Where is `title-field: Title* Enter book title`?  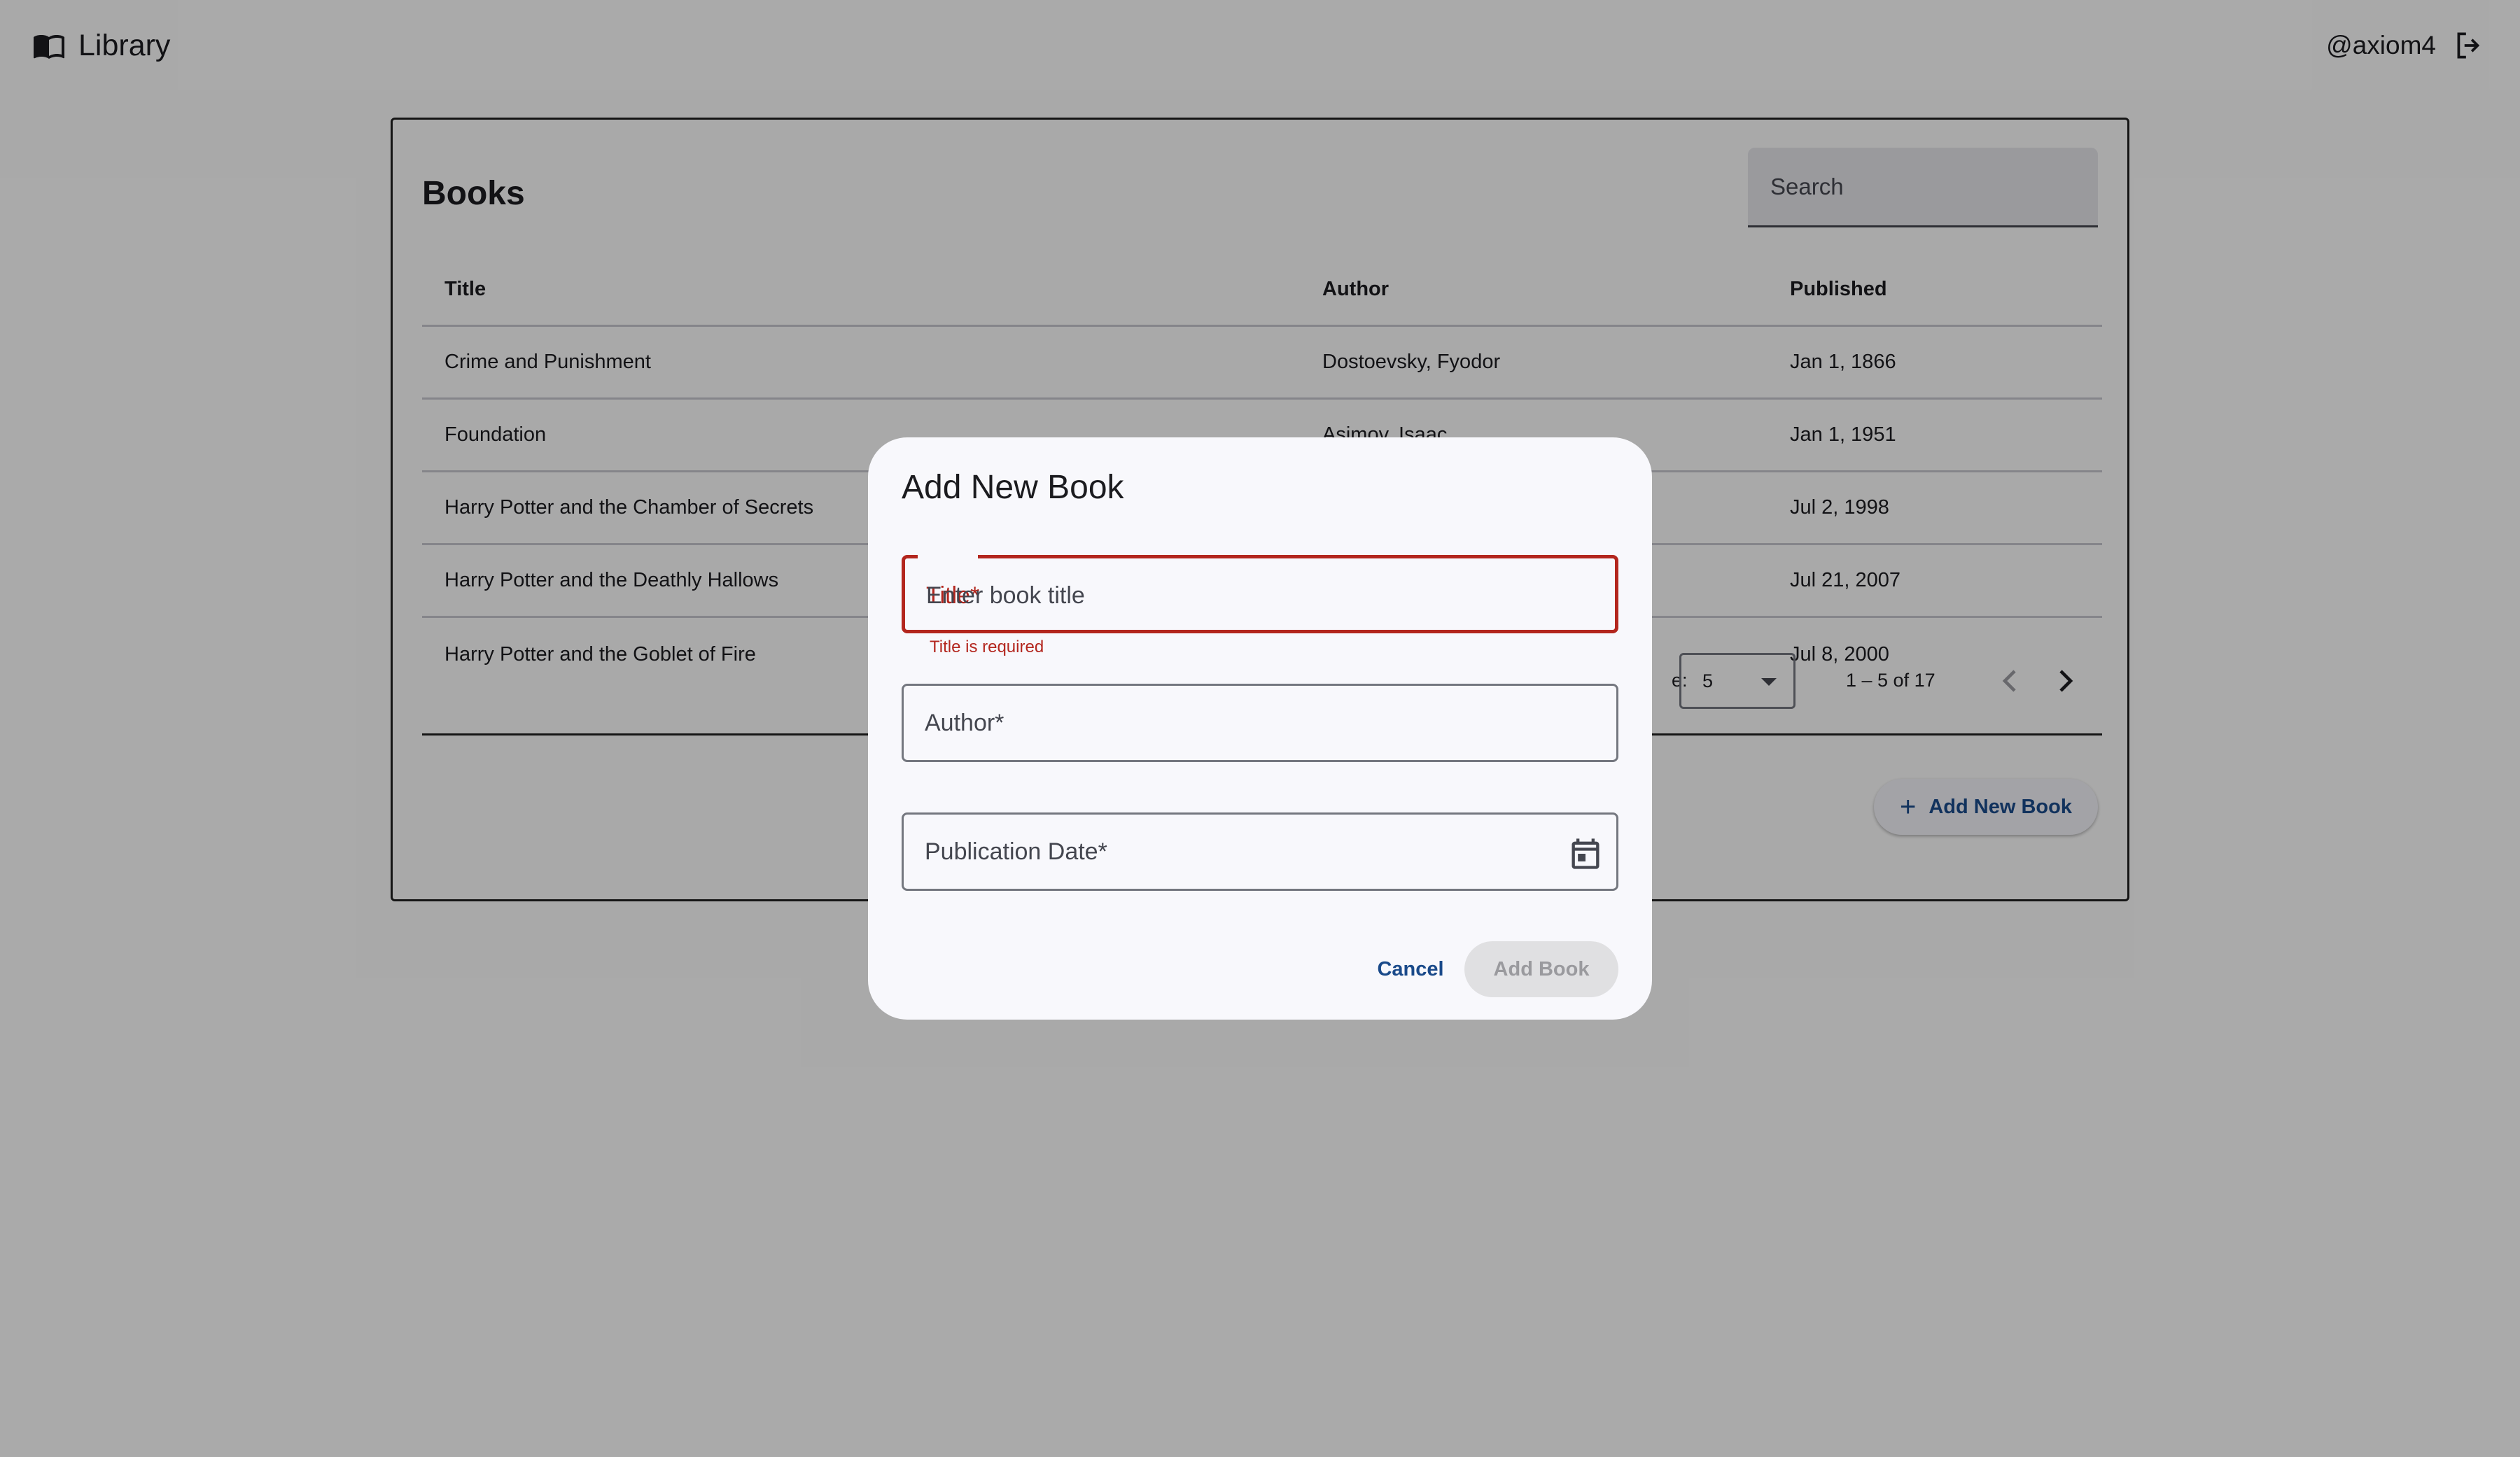 title-field: Title* Enter book title is located at coordinates (1260, 593).